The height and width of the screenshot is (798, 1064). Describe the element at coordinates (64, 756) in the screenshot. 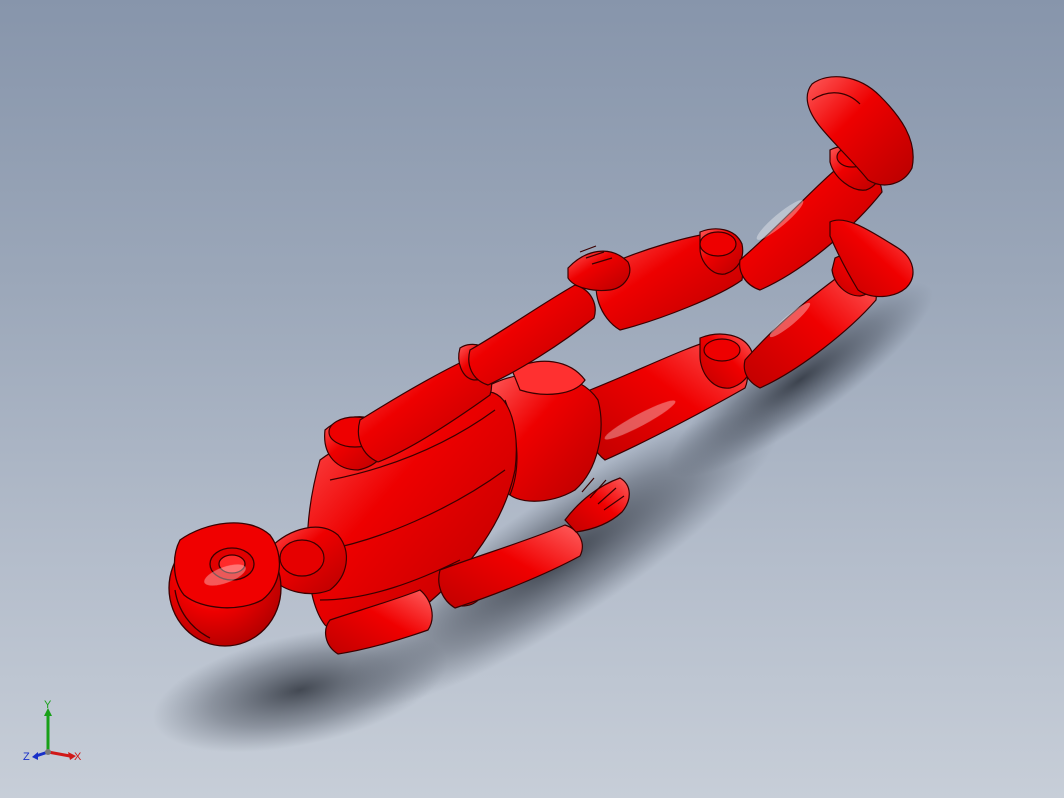

I see `triad-x-axis: X` at that location.